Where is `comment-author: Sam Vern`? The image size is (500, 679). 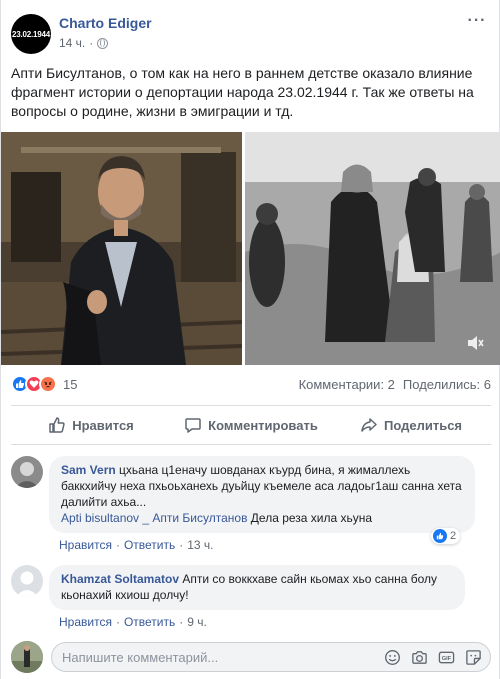
comment-author: Sam Vern is located at coordinates (88, 470).